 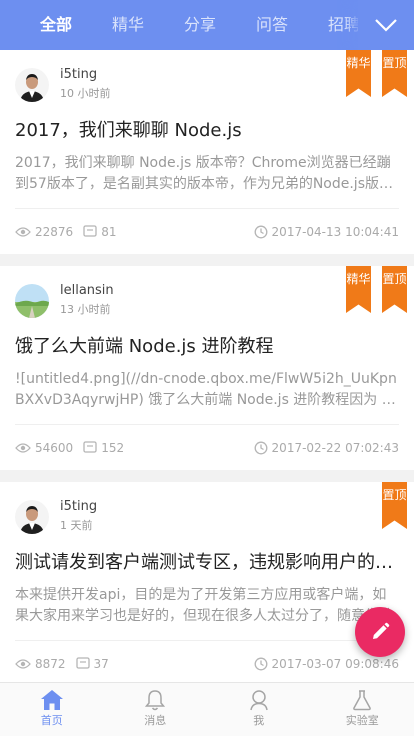 What do you see at coordinates (259, 700) in the screenshot?
I see `user-icon` at bounding box center [259, 700].